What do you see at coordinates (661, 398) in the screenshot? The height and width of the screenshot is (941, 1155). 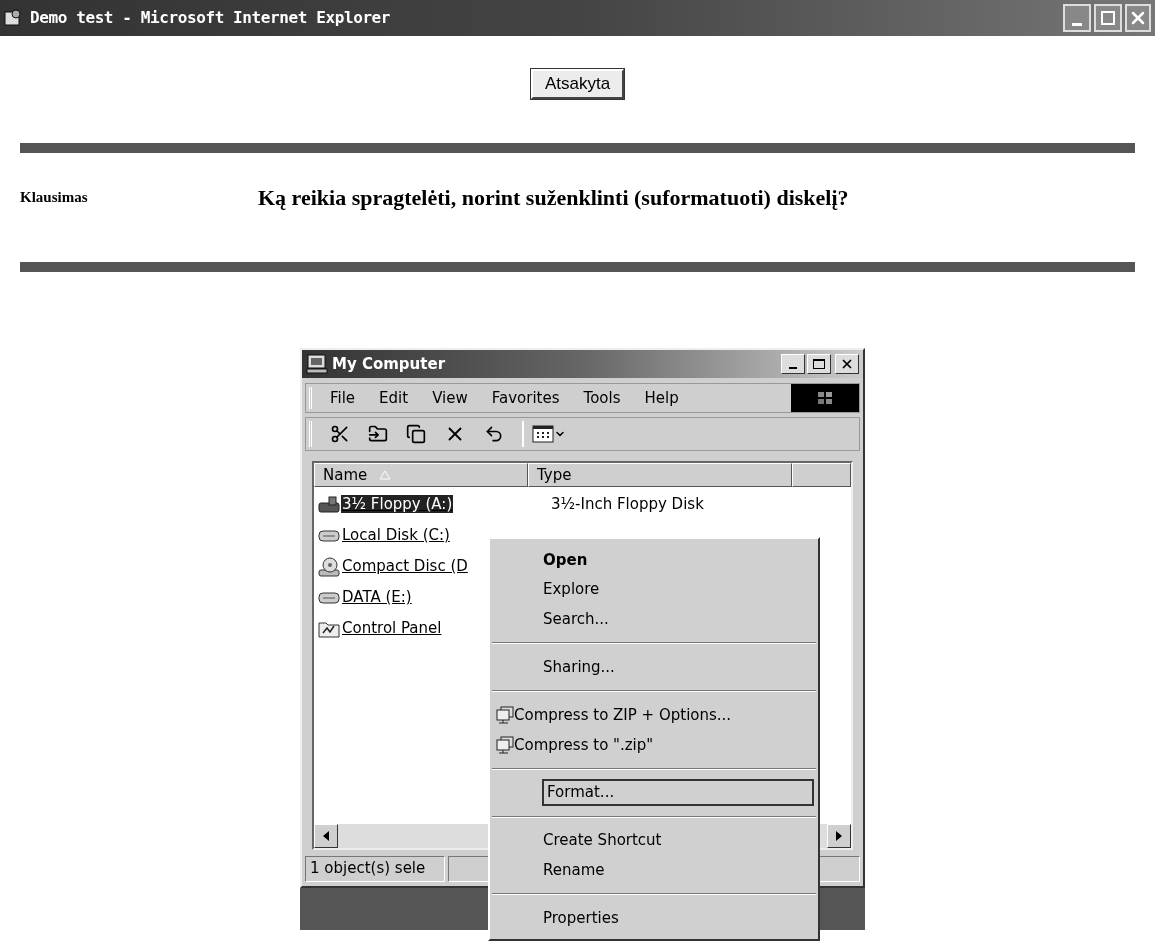 I see `menu-item: Help` at bounding box center [661, 398].